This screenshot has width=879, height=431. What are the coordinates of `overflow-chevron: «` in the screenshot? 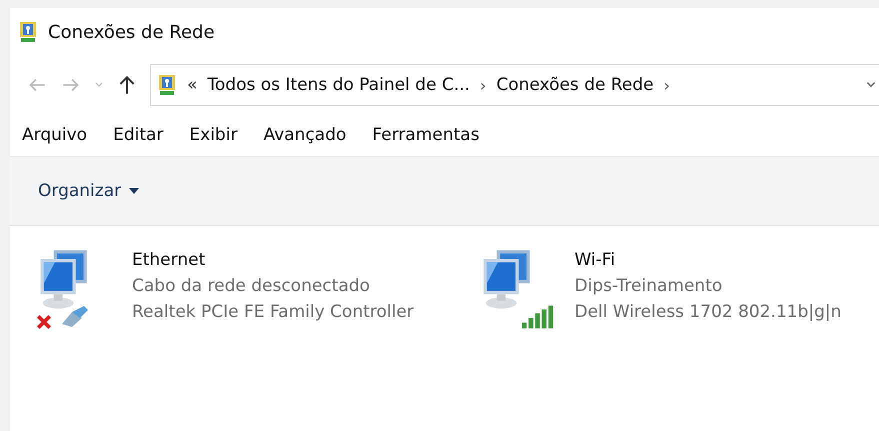 It's located at (192, 85).